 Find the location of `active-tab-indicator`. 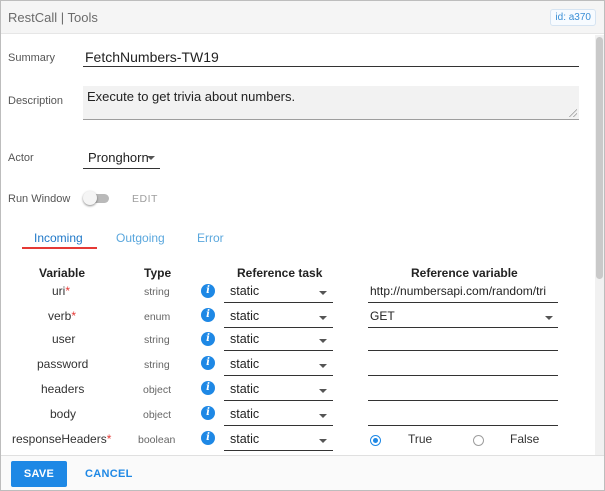

active-tab-indicator is located at coordinates (59, 248).